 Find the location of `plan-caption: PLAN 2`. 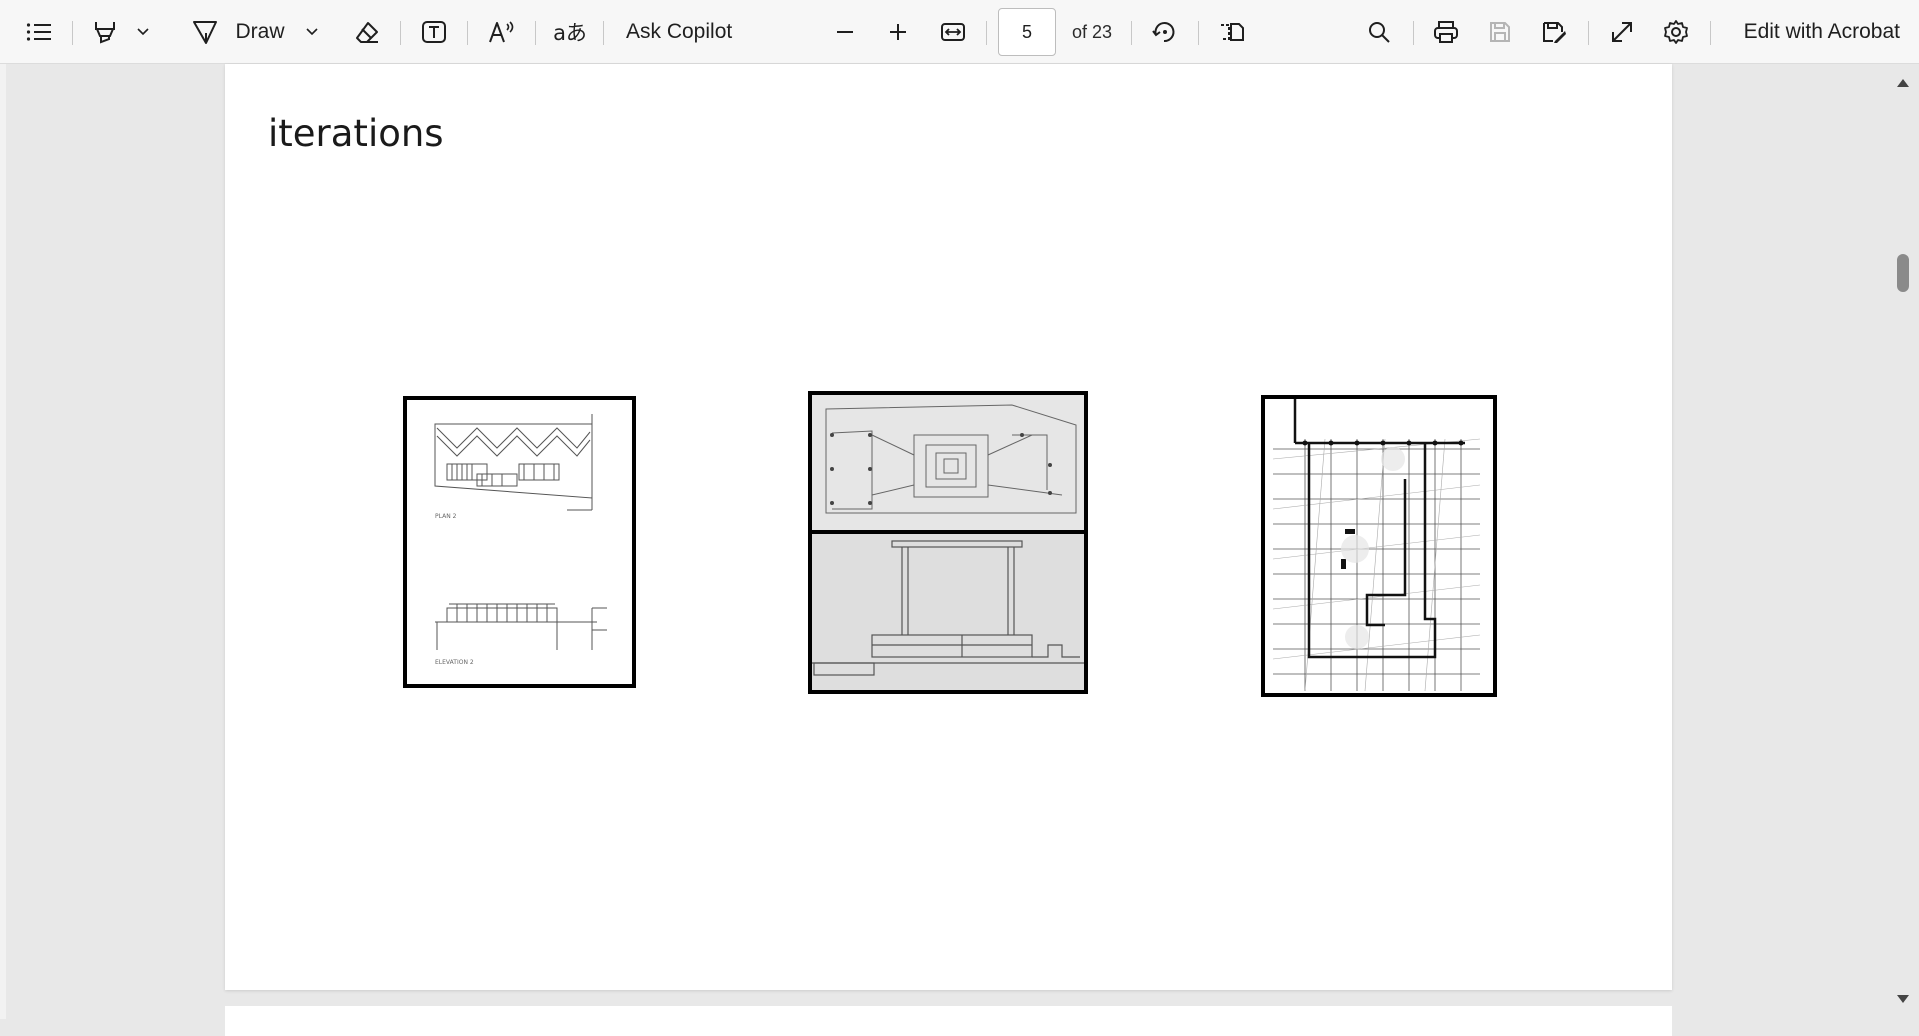

plan-caption: PLAN 2 is located at coordinates (446, 516).